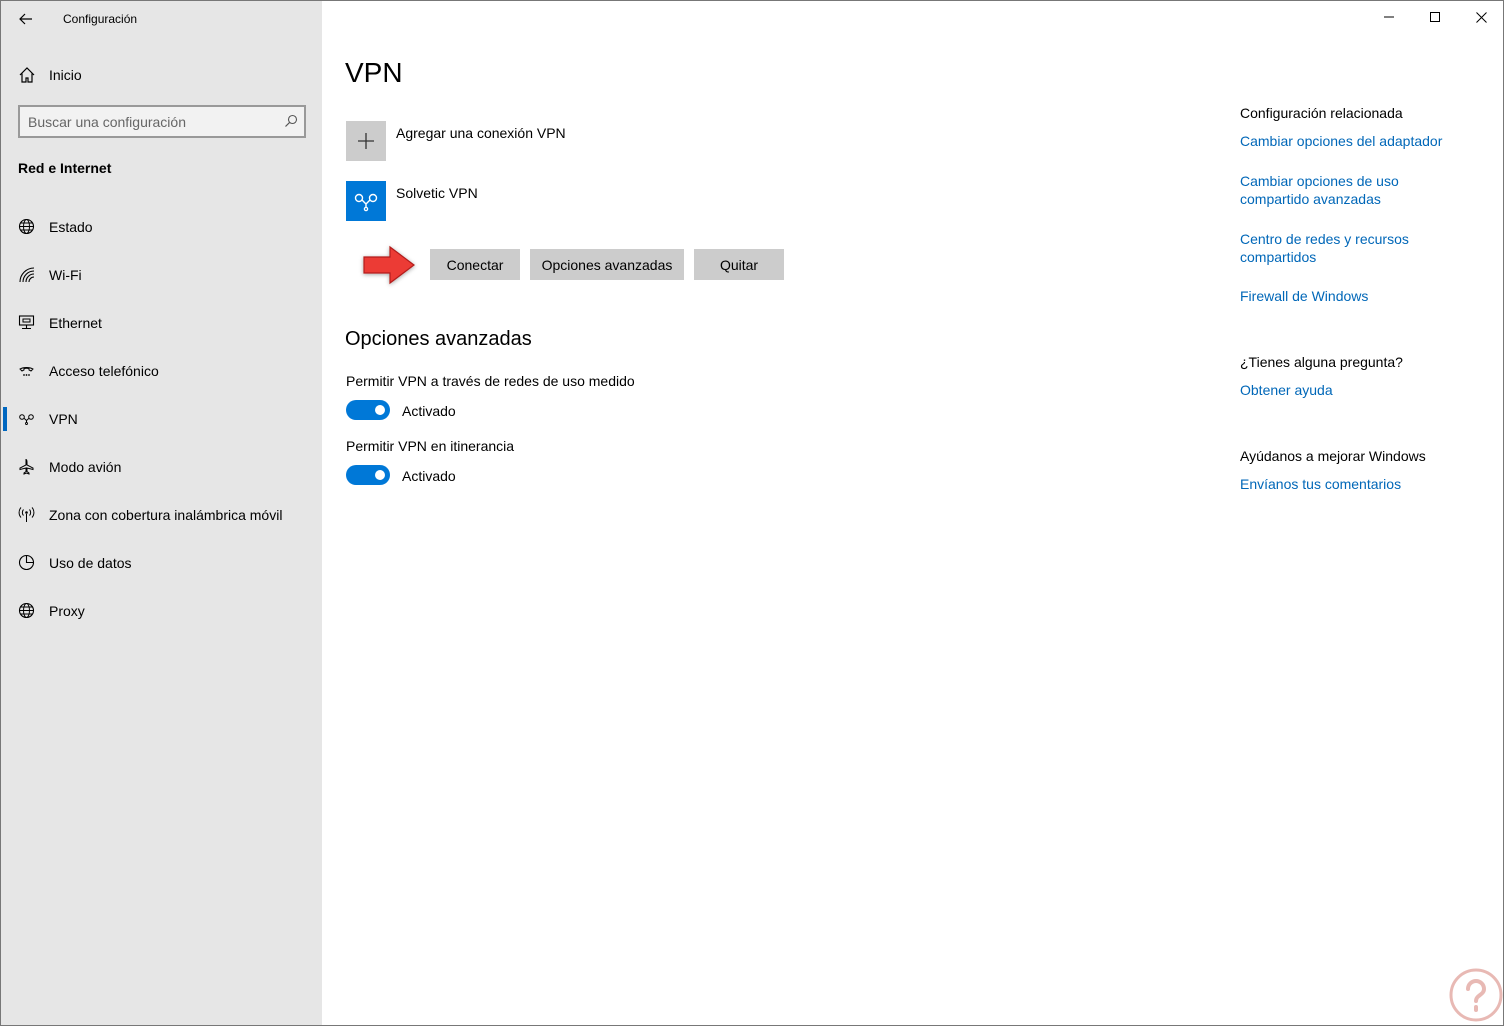 This screenshot has height=1026, width=1504. What do you see at coordinates (481, 133) in the screenshot?
I see `add-vpn-label: Agregar una conexión VPN` at bounding box center [481, 133].